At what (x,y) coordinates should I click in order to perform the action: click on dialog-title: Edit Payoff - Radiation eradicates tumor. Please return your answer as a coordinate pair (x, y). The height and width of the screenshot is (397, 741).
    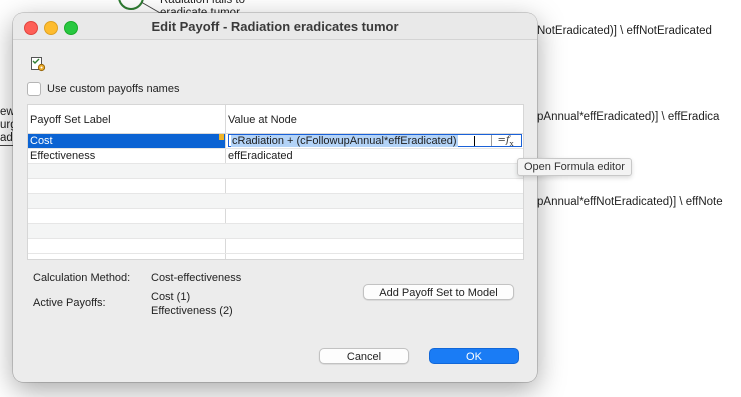
    Looking at the image, I should click on (275, 26).